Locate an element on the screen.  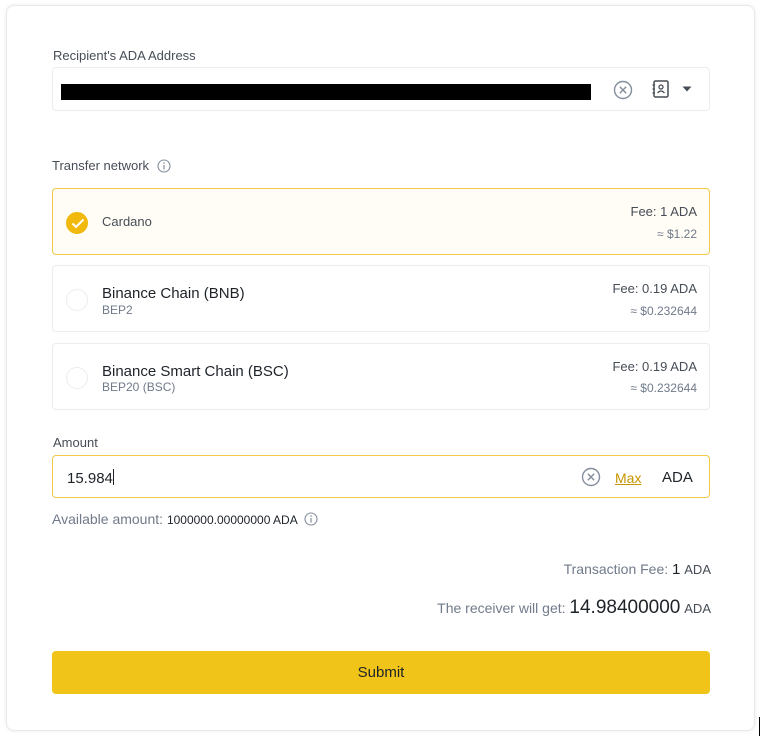
address-book-icon is located at coordinates (661, 89).